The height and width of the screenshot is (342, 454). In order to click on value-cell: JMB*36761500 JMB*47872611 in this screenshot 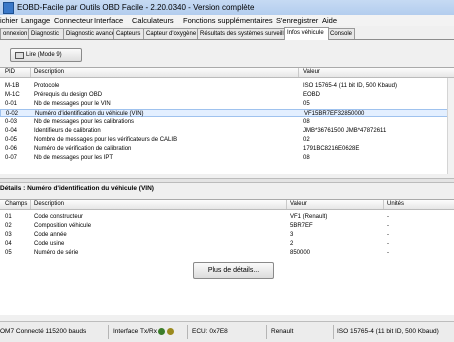, I will do `click(345, 131)`.